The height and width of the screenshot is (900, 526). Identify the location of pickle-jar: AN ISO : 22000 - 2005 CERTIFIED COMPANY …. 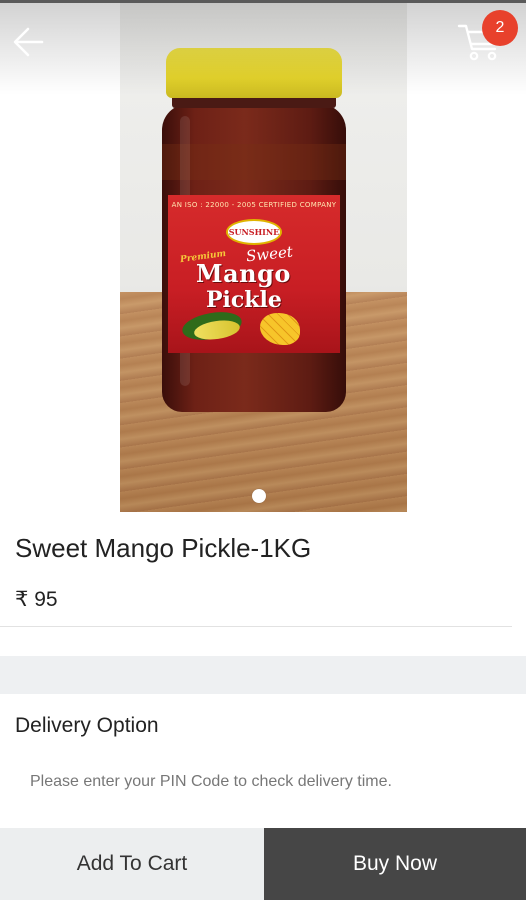
(254, 233).